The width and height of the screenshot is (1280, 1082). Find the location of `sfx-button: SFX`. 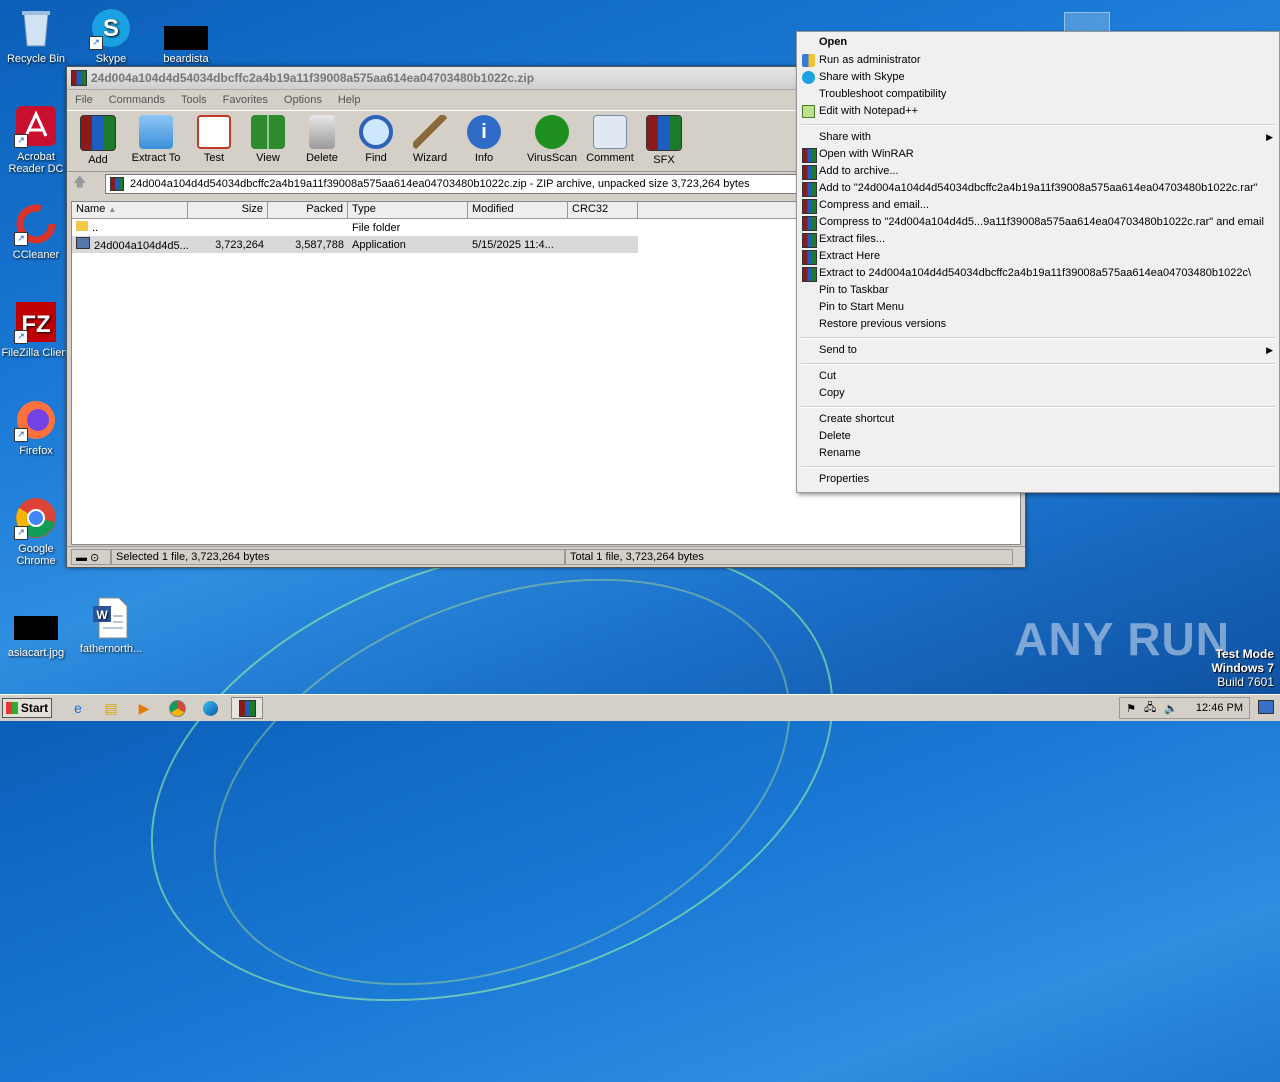

sfx-button: SFX is located at coordinates (664, 138).